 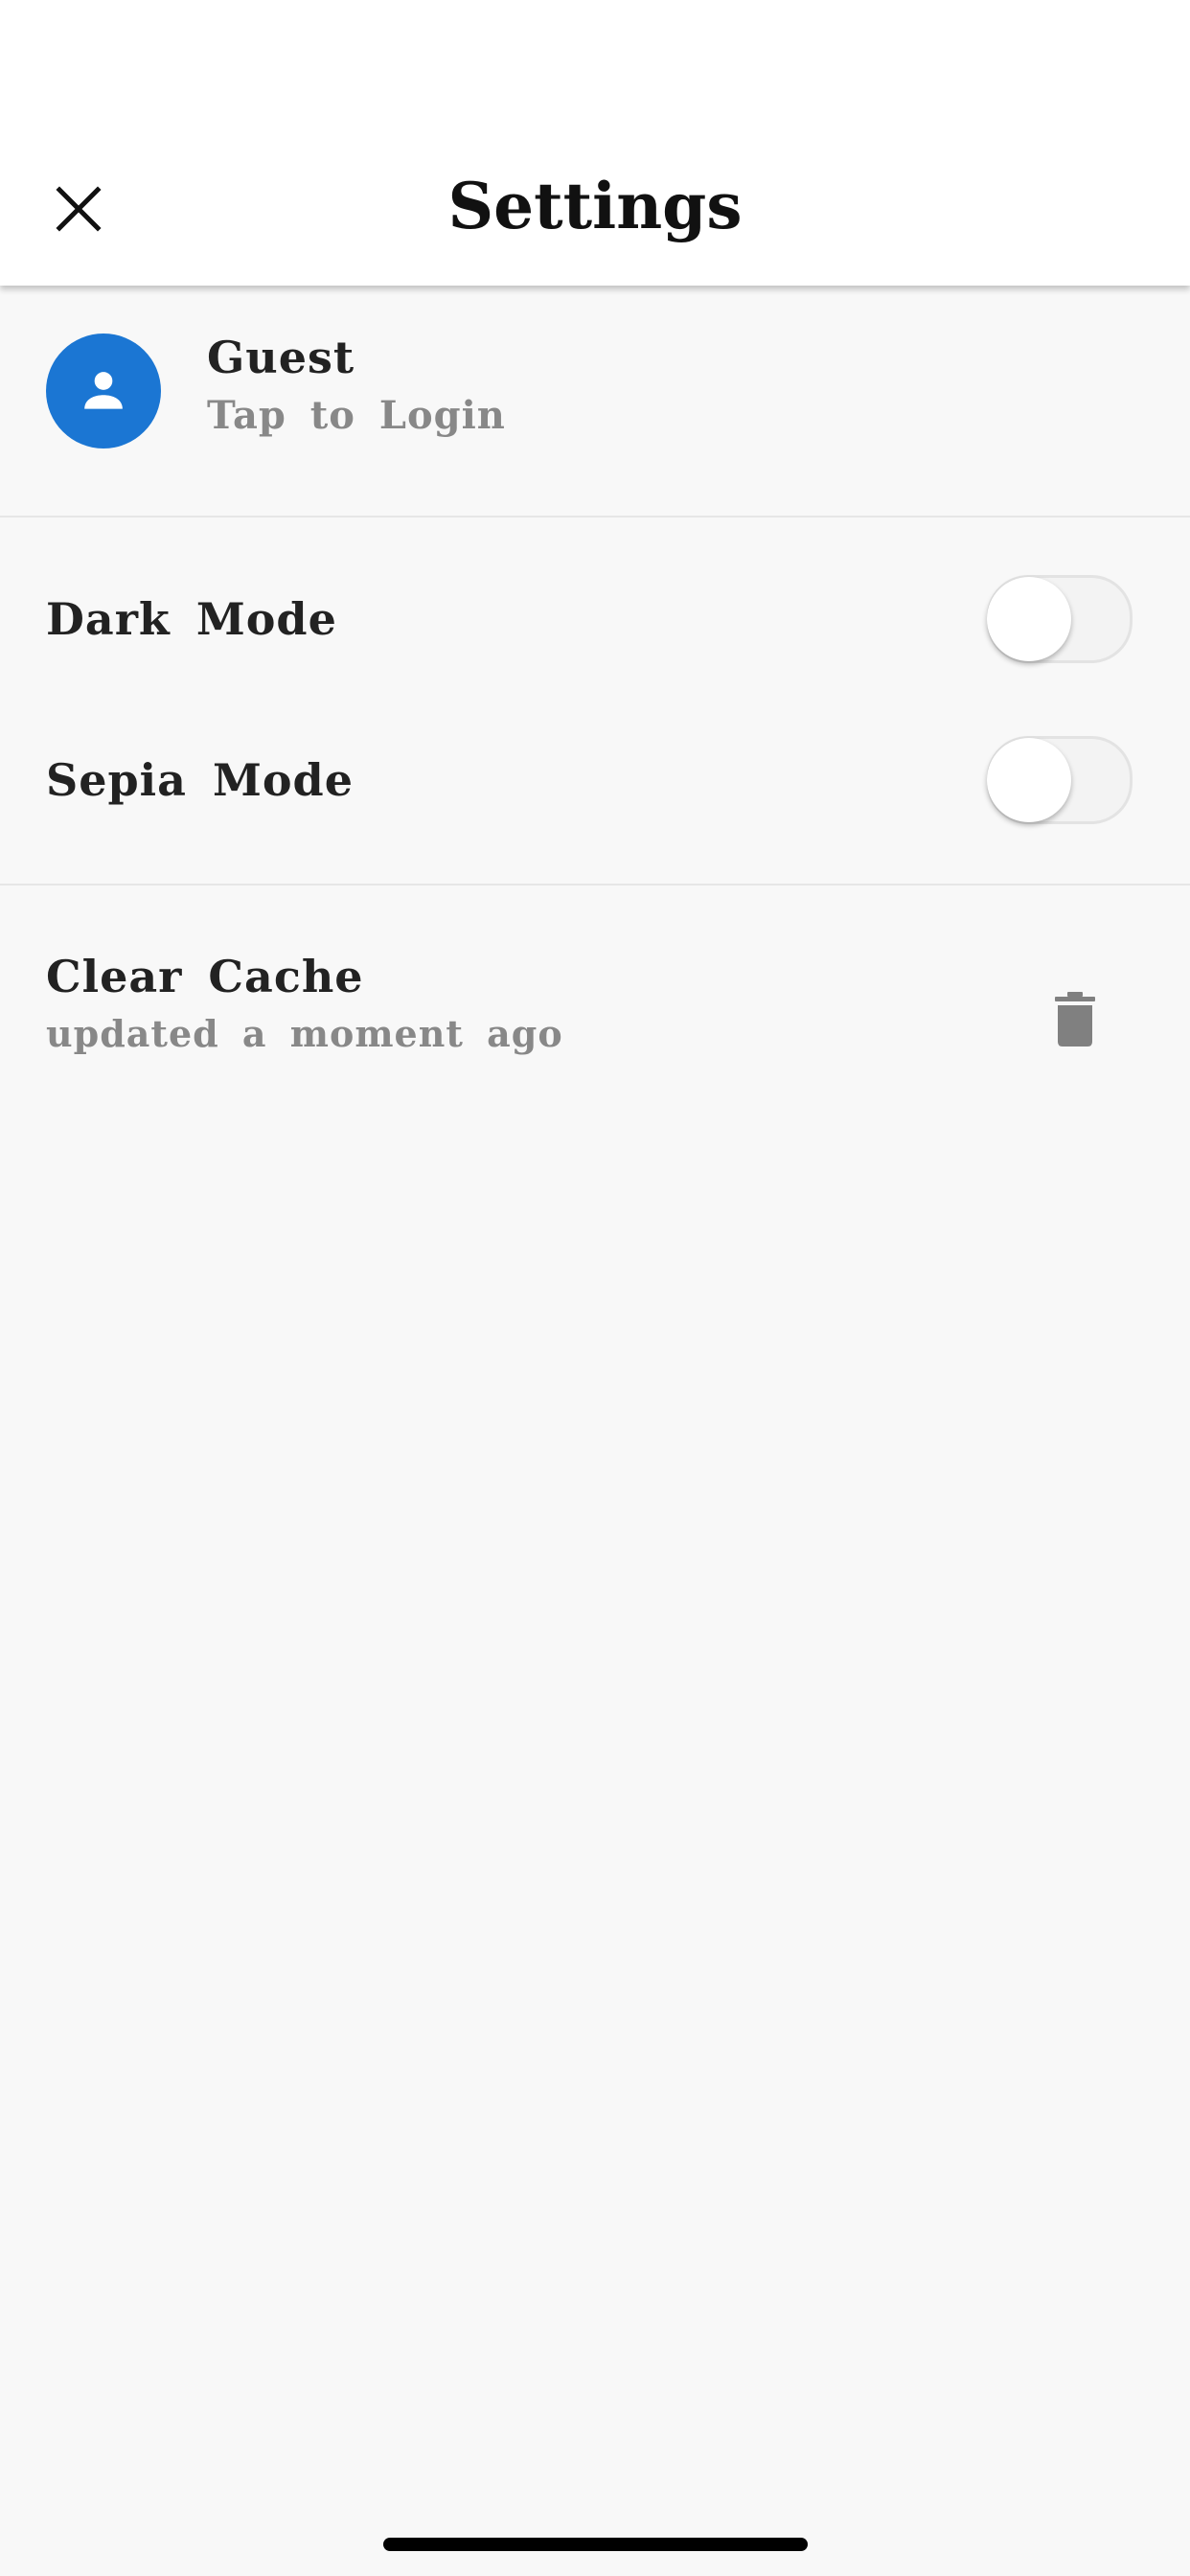 I want to click on home-indicator, so click(x=595, y=2544).